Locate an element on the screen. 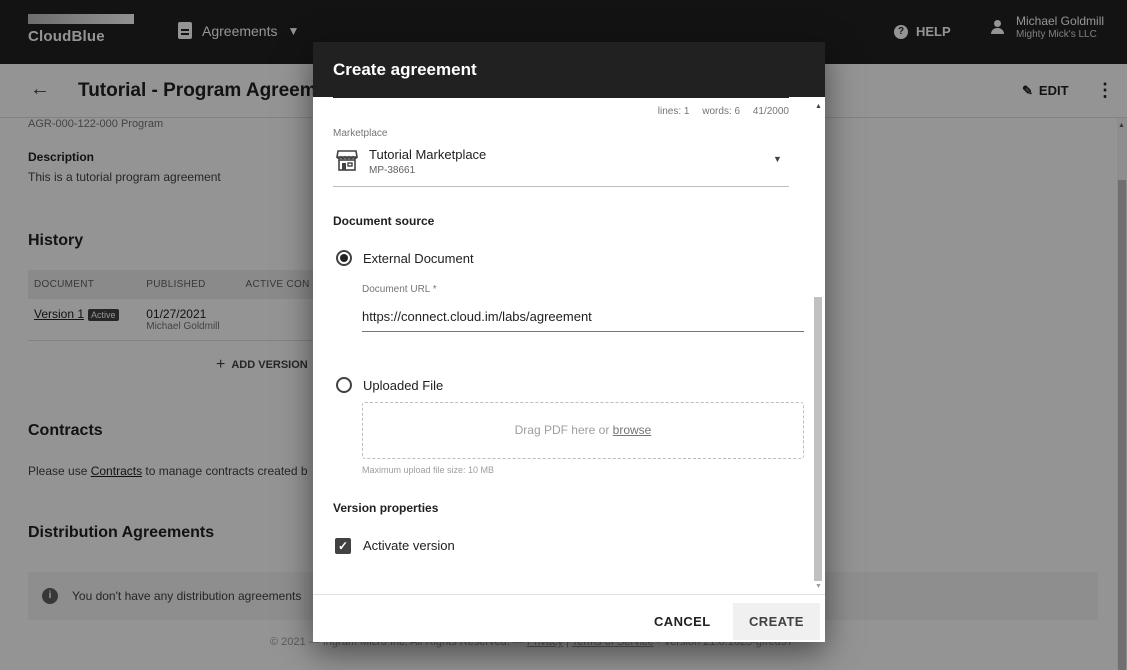  uploaded-file-radio is located at coordinates (344, 385).